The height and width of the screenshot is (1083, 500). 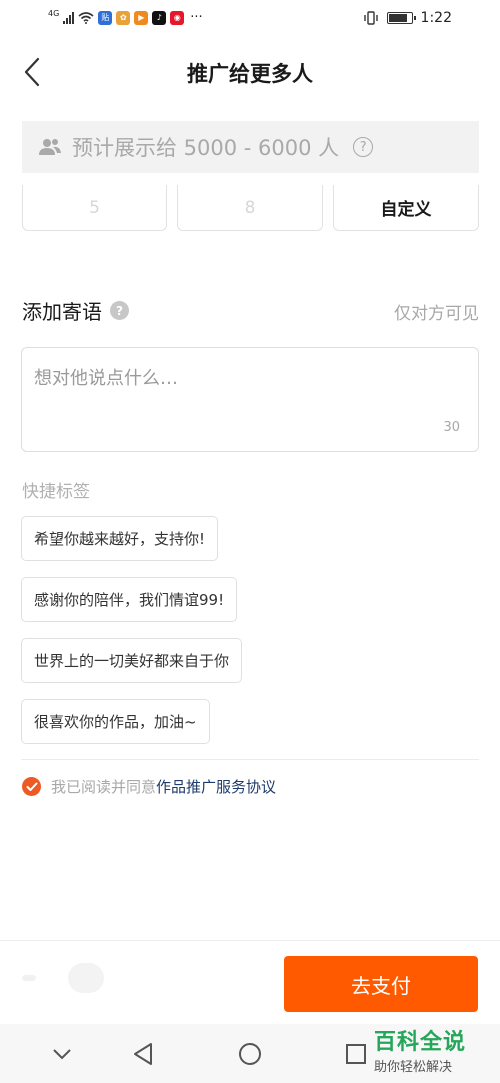 I want to click on check-icon, so click(x=31, y=786).